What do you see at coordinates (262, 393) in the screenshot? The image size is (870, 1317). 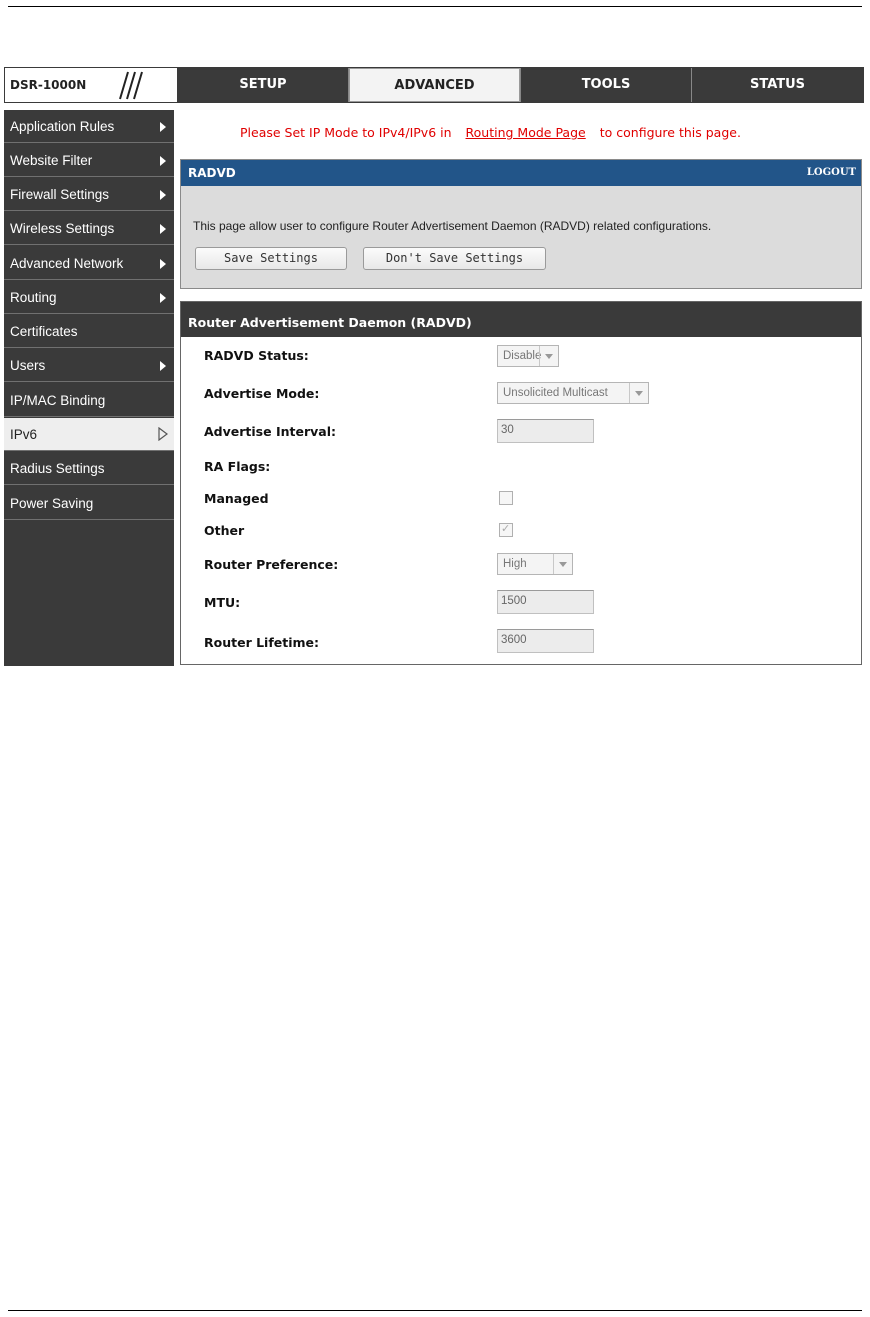 I see `advertise-mode-label: Advertise Mode:` at bounding box center [262, 393].